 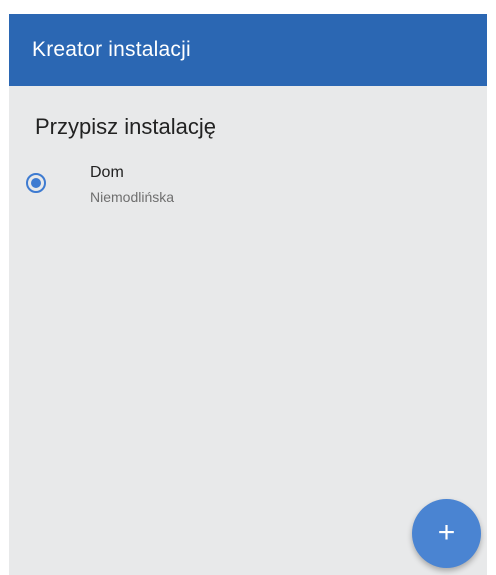 I want to click on section-title: Przypisz instalację, so click(x=125, y=126).